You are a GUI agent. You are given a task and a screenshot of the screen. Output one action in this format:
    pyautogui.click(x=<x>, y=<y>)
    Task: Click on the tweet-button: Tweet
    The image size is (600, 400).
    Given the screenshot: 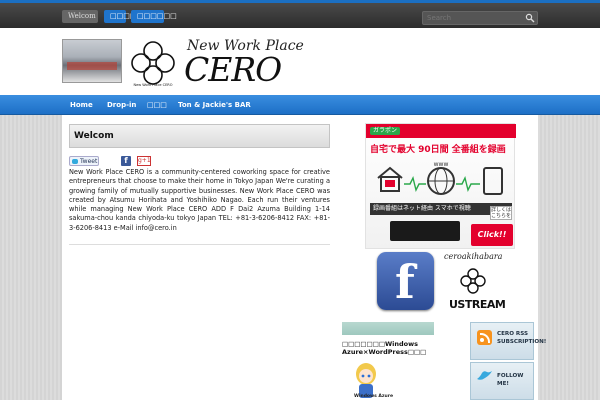 What is the action you would take?
    pyautogui.click(x=84, y=161)
    